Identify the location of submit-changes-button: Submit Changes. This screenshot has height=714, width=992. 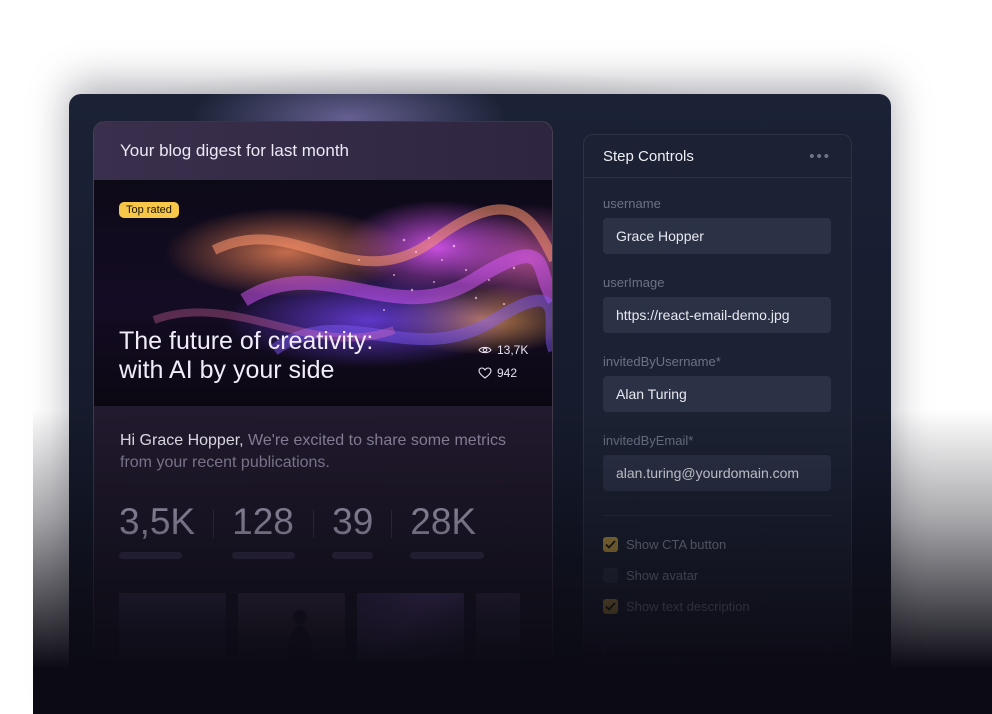
(717, 661).